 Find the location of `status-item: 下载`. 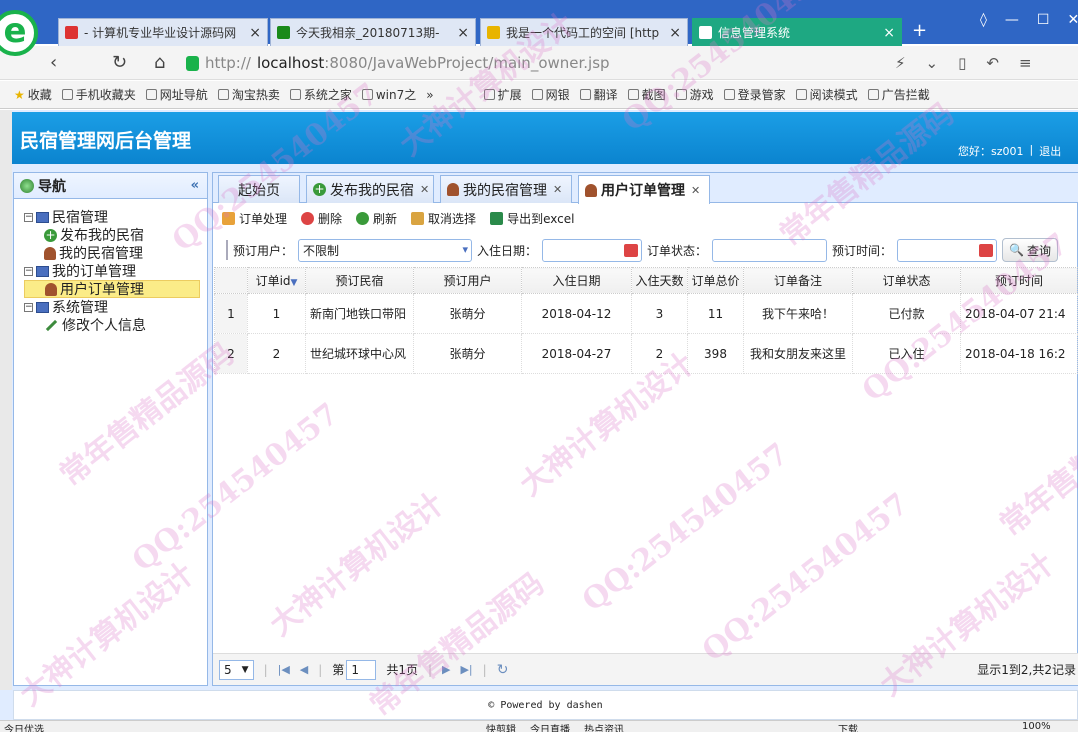

status-item: 下载 is located at coordinates (848, 726).